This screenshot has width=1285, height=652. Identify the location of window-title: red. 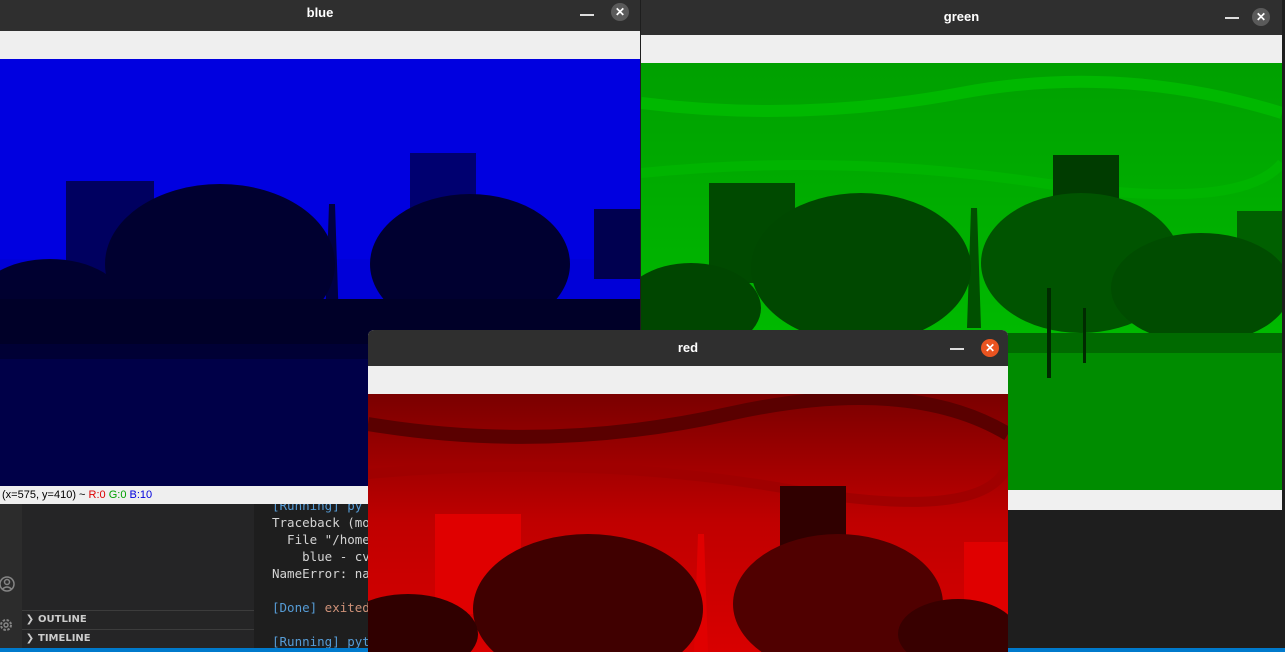
(688, 347).